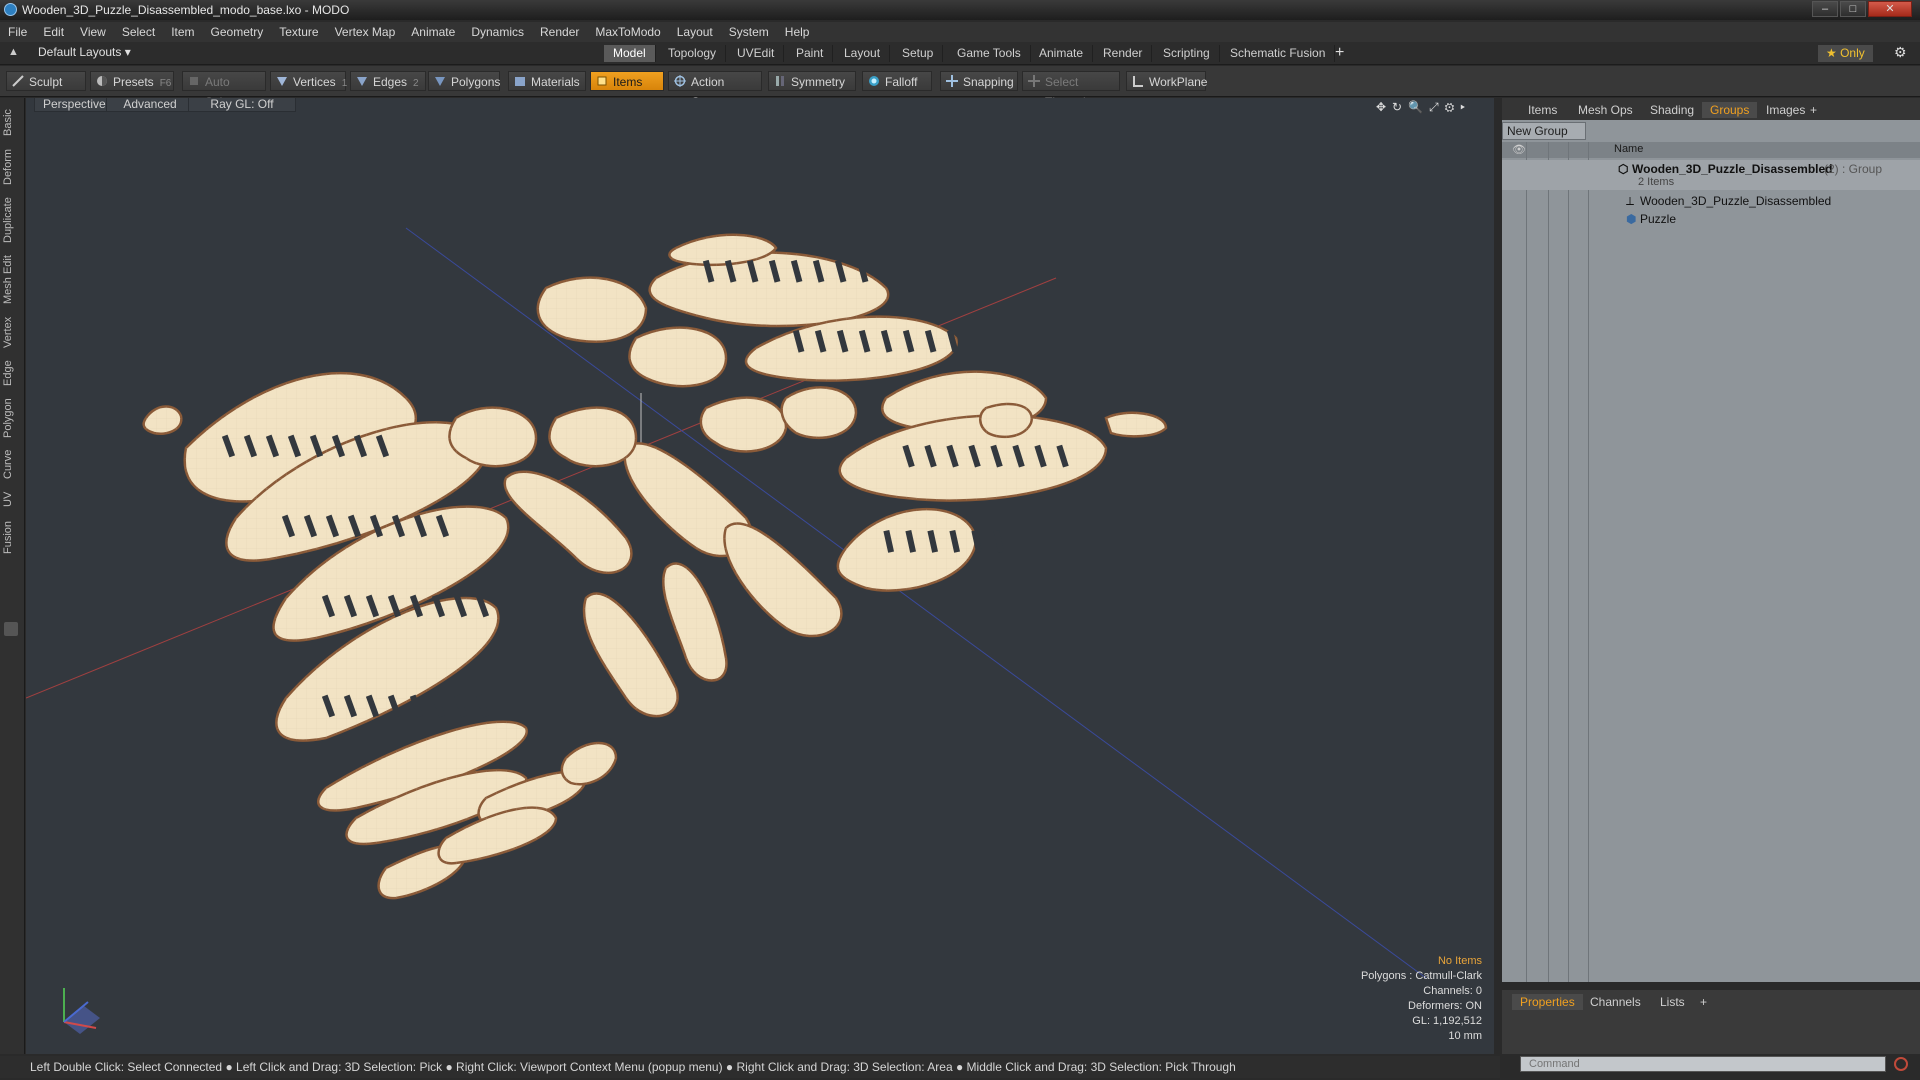 This screenshot has height=1080, width=1920. What do you see at coordinates (464, 81) in the screenshot?
I see `polygons-button: Polygons` at bounding box center [464, 81].